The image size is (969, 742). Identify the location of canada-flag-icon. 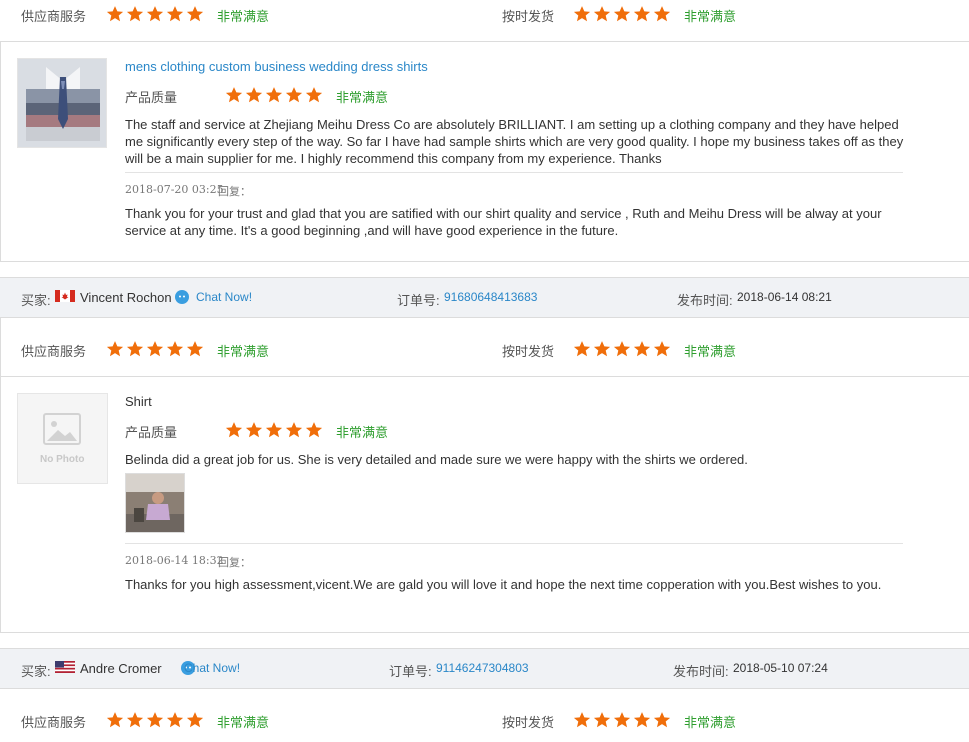
(65, 297).